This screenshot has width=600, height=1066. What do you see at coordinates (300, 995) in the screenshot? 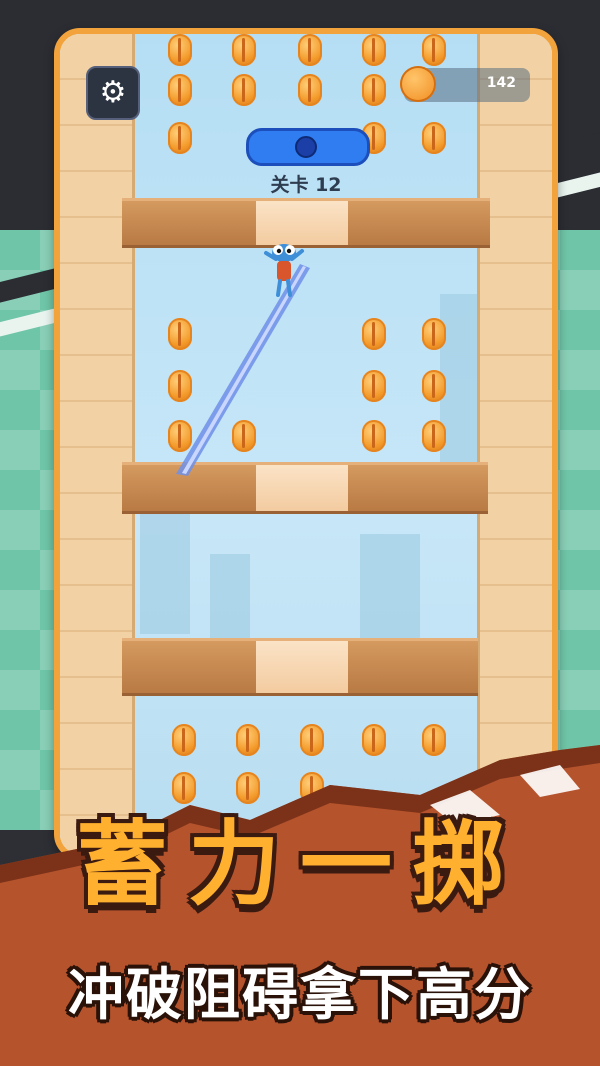
I see `banner-subtitle: 冲破阻碍拿下高分` at bounding box center [300, 995].